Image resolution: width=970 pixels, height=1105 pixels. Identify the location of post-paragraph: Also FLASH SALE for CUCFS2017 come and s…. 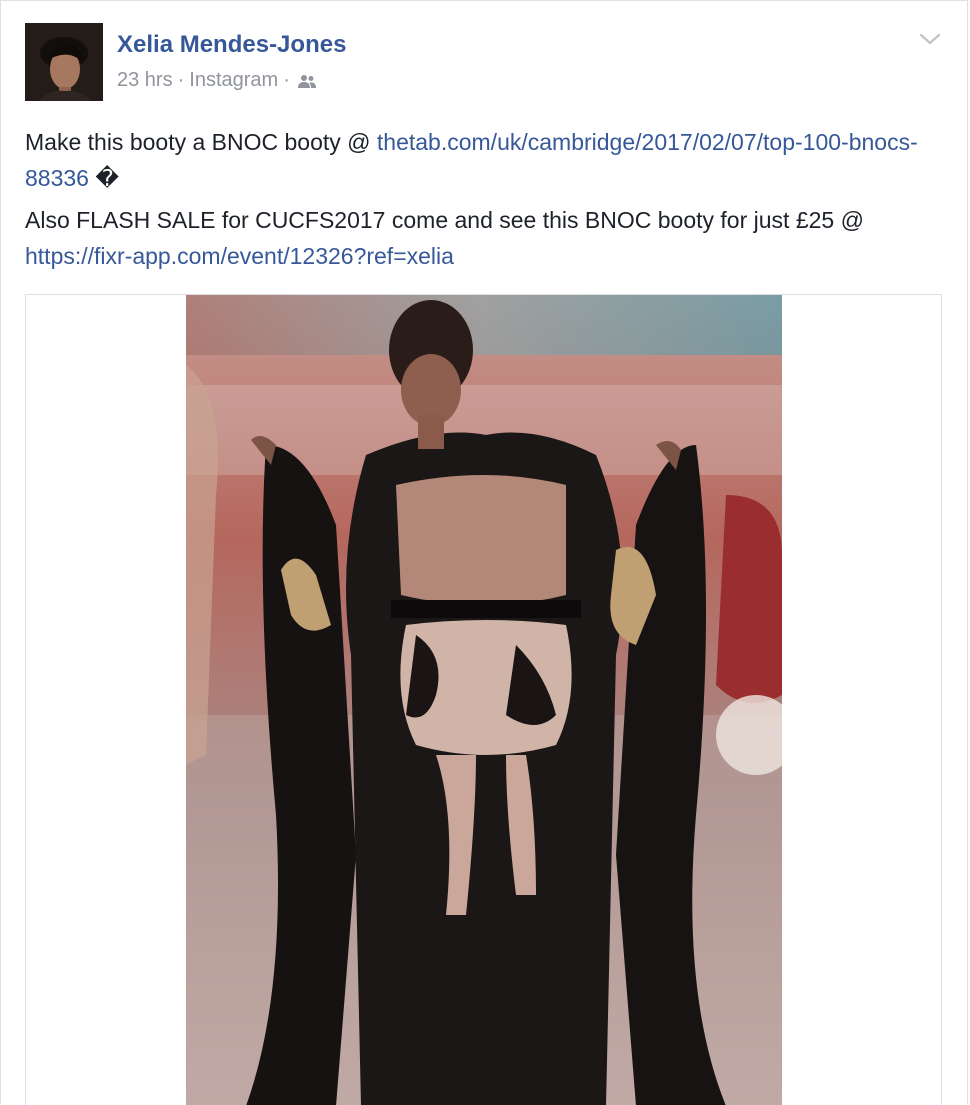
(487, 238).